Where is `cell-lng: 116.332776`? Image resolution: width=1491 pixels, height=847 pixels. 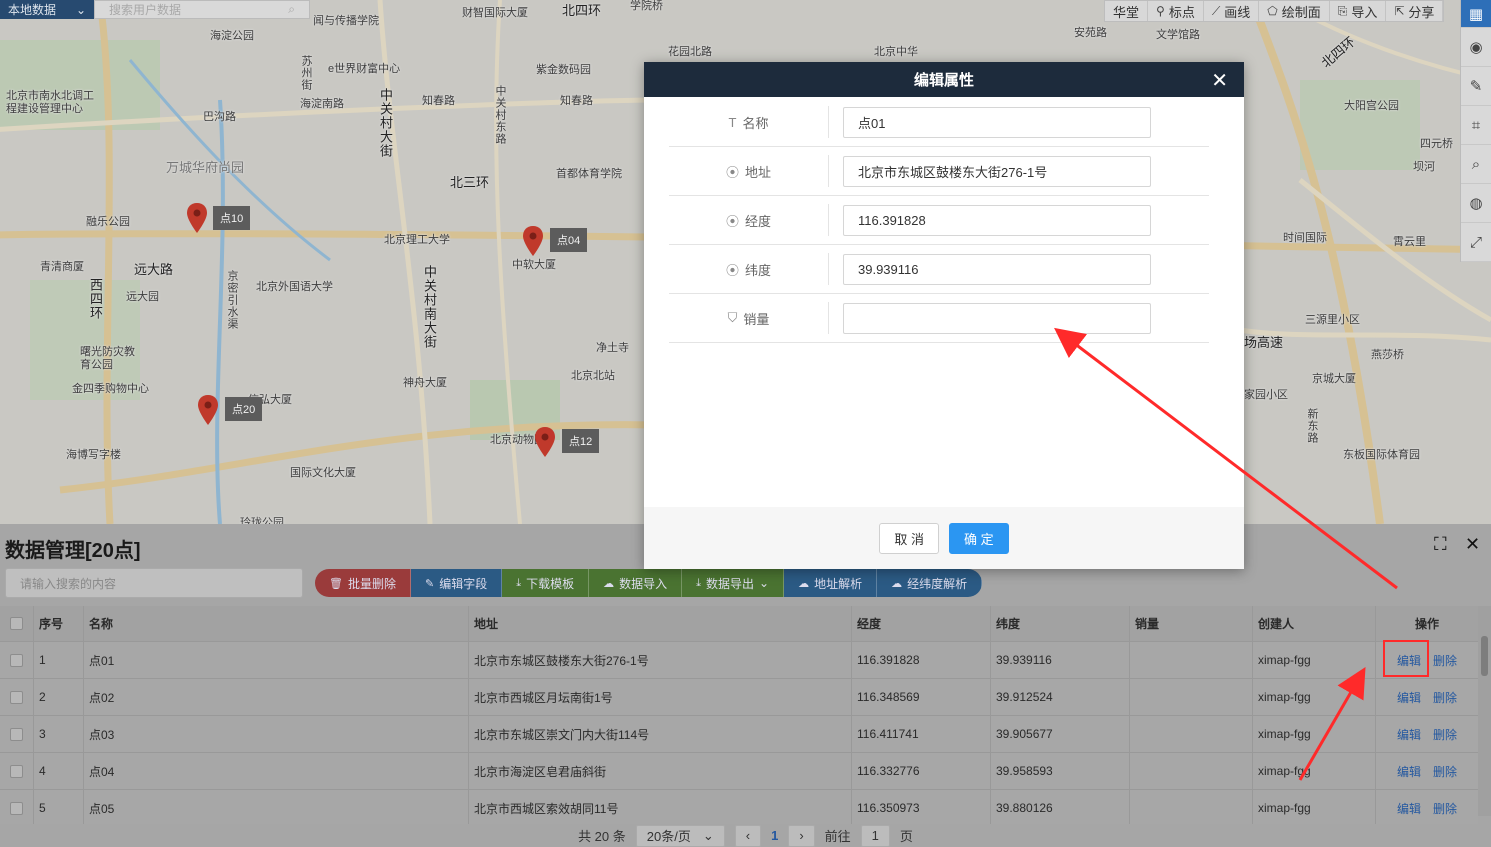
cell-lng: 116.332776 is located at coordinates (921, 771).